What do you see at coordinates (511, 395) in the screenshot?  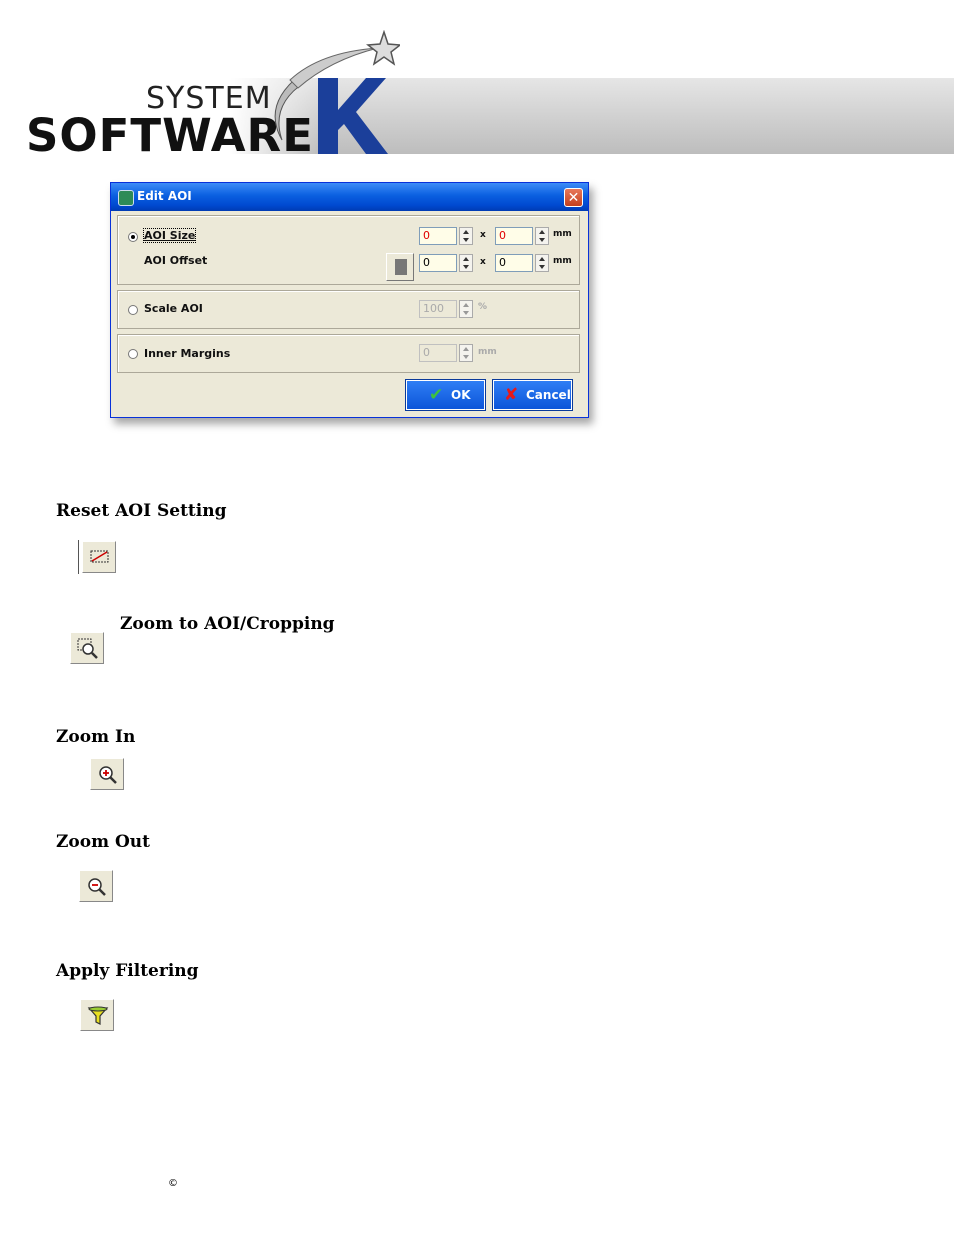 I see `x-icon: ✘` at bounding box center [511, 395].